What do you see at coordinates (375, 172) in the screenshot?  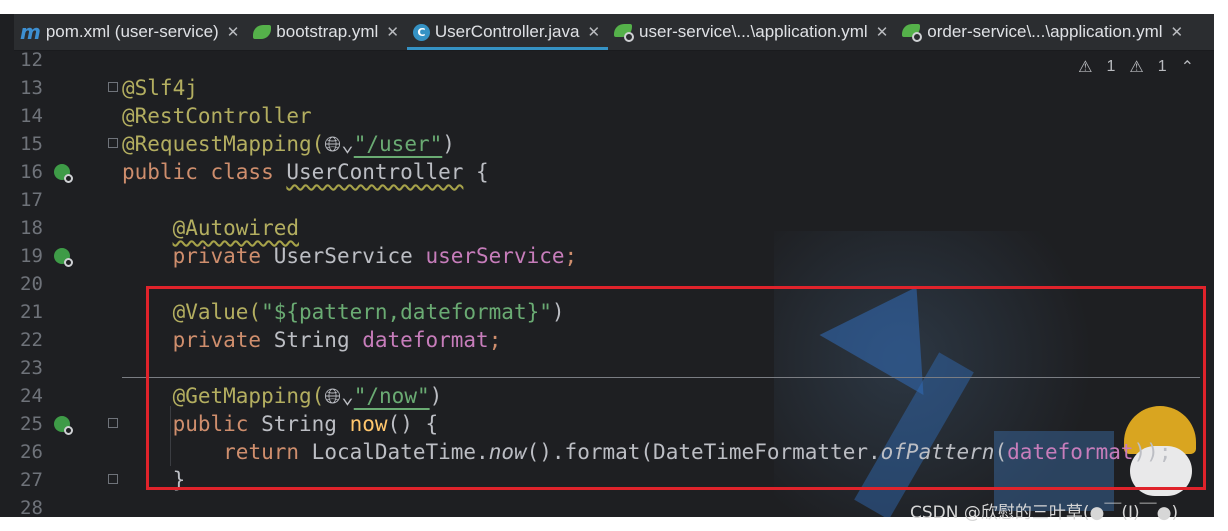 I see `class-name: UserController` at bounding box center [375, 172].